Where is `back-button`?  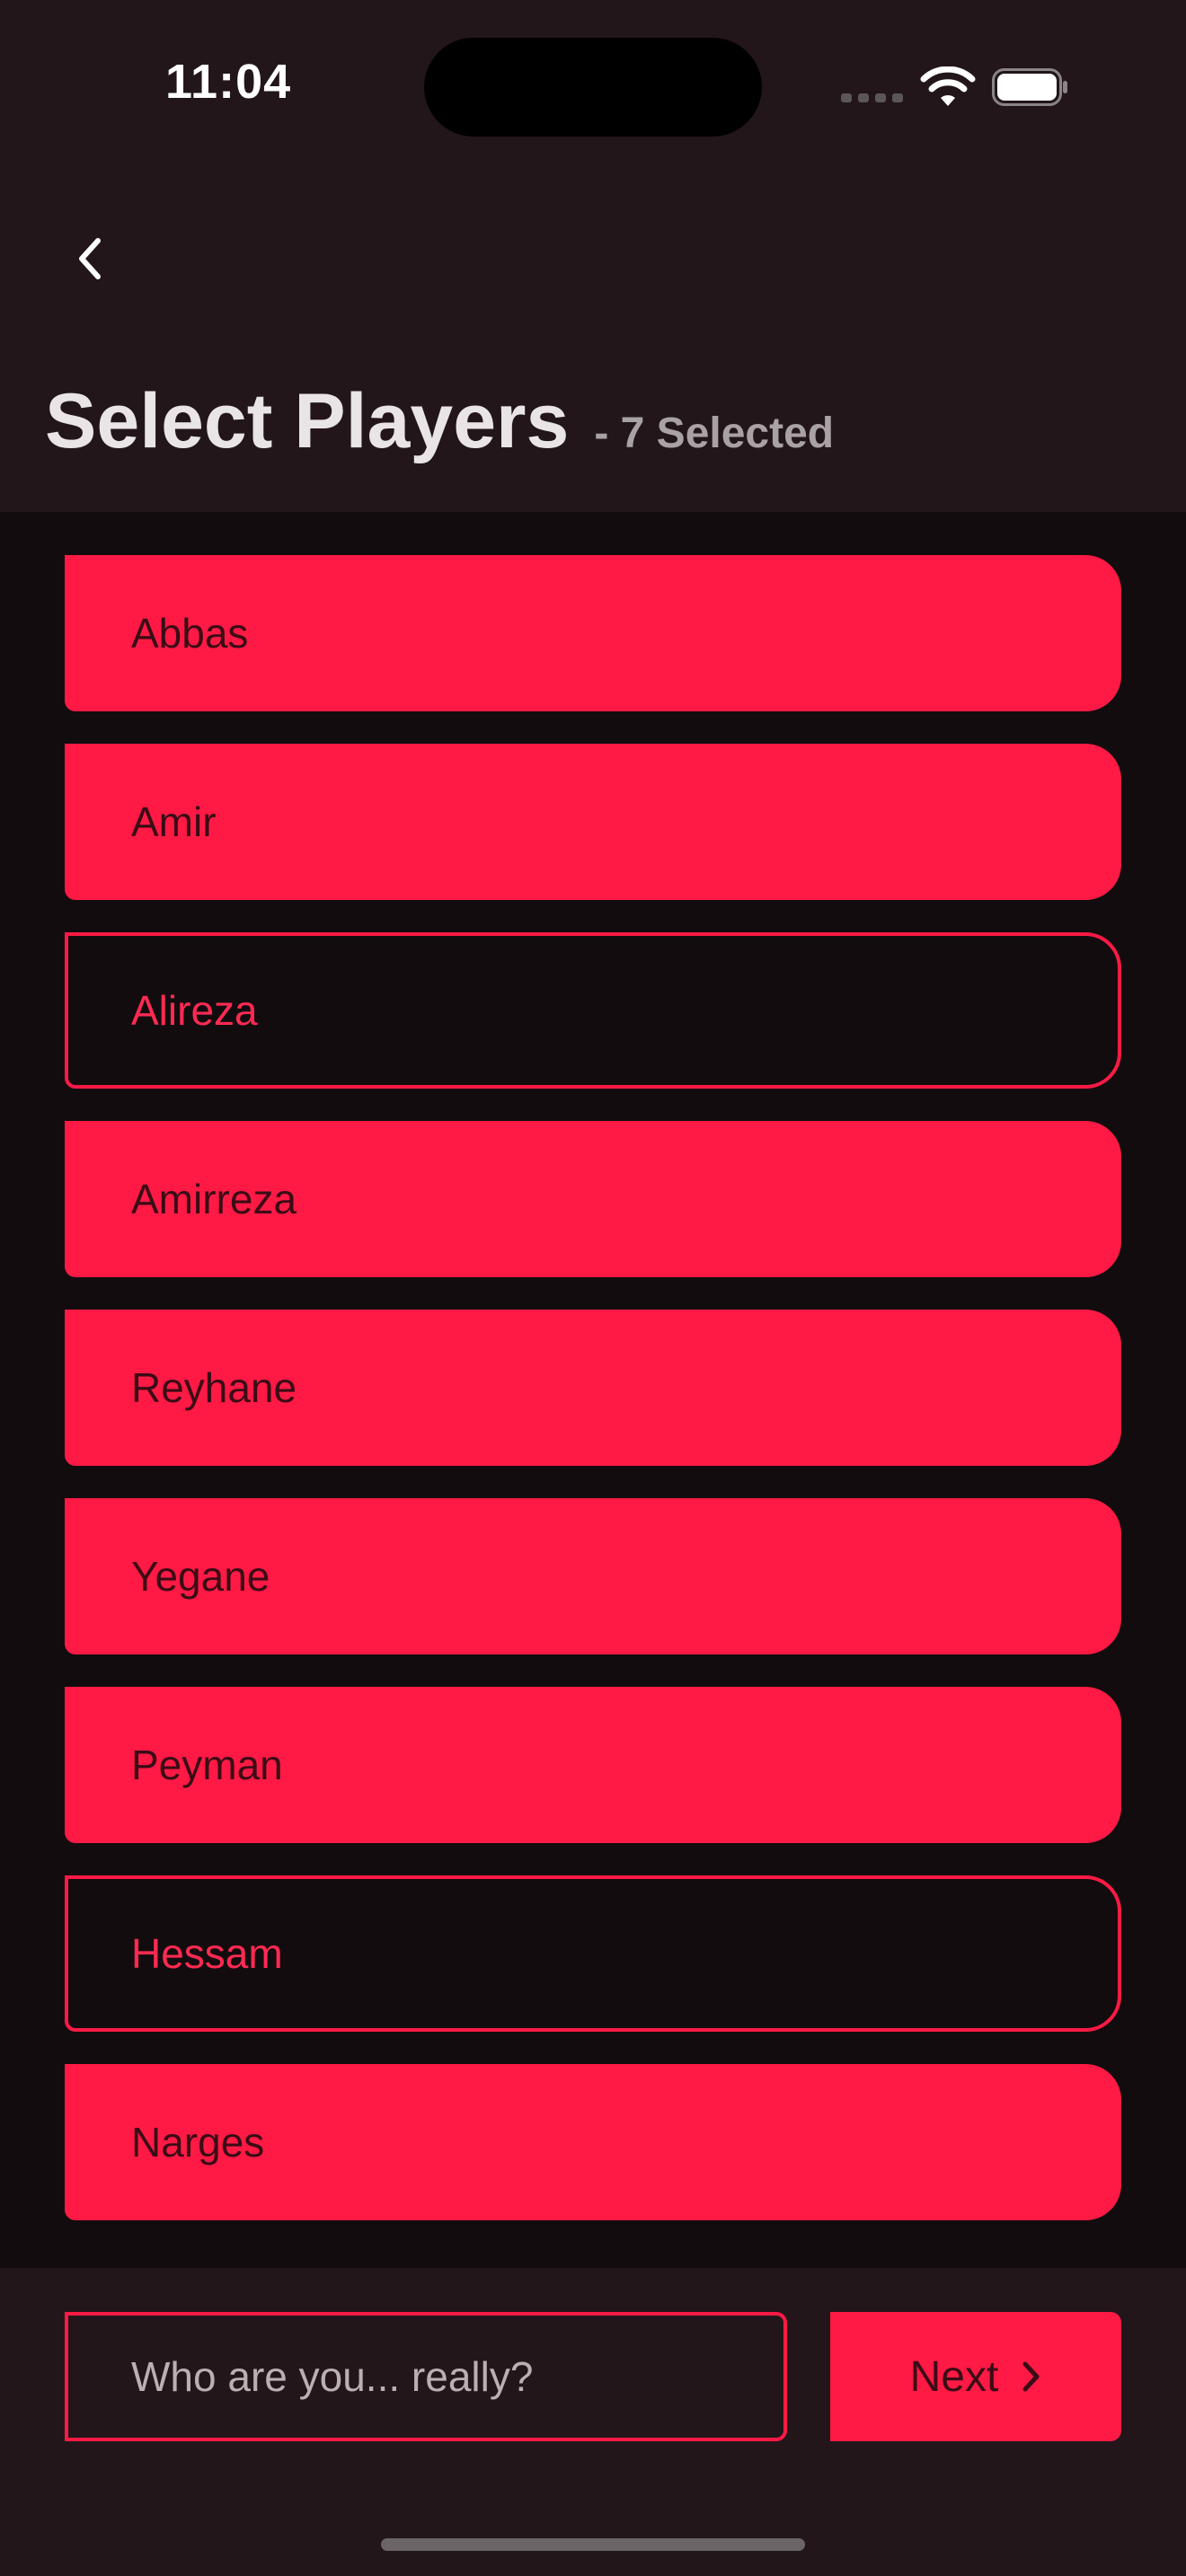 back-button is located at coordinates (90, 259).